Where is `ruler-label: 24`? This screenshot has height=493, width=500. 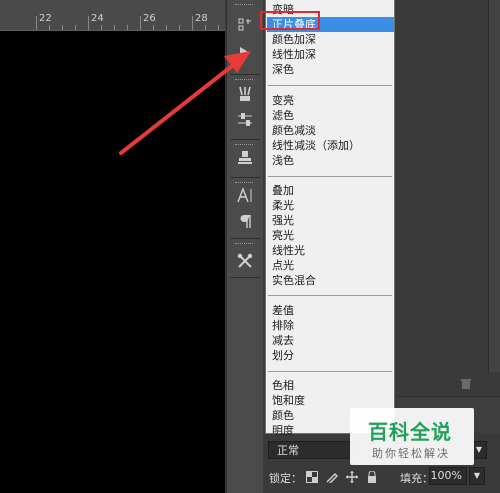 ruler-label: 24 is located at coordinates (97, 18).